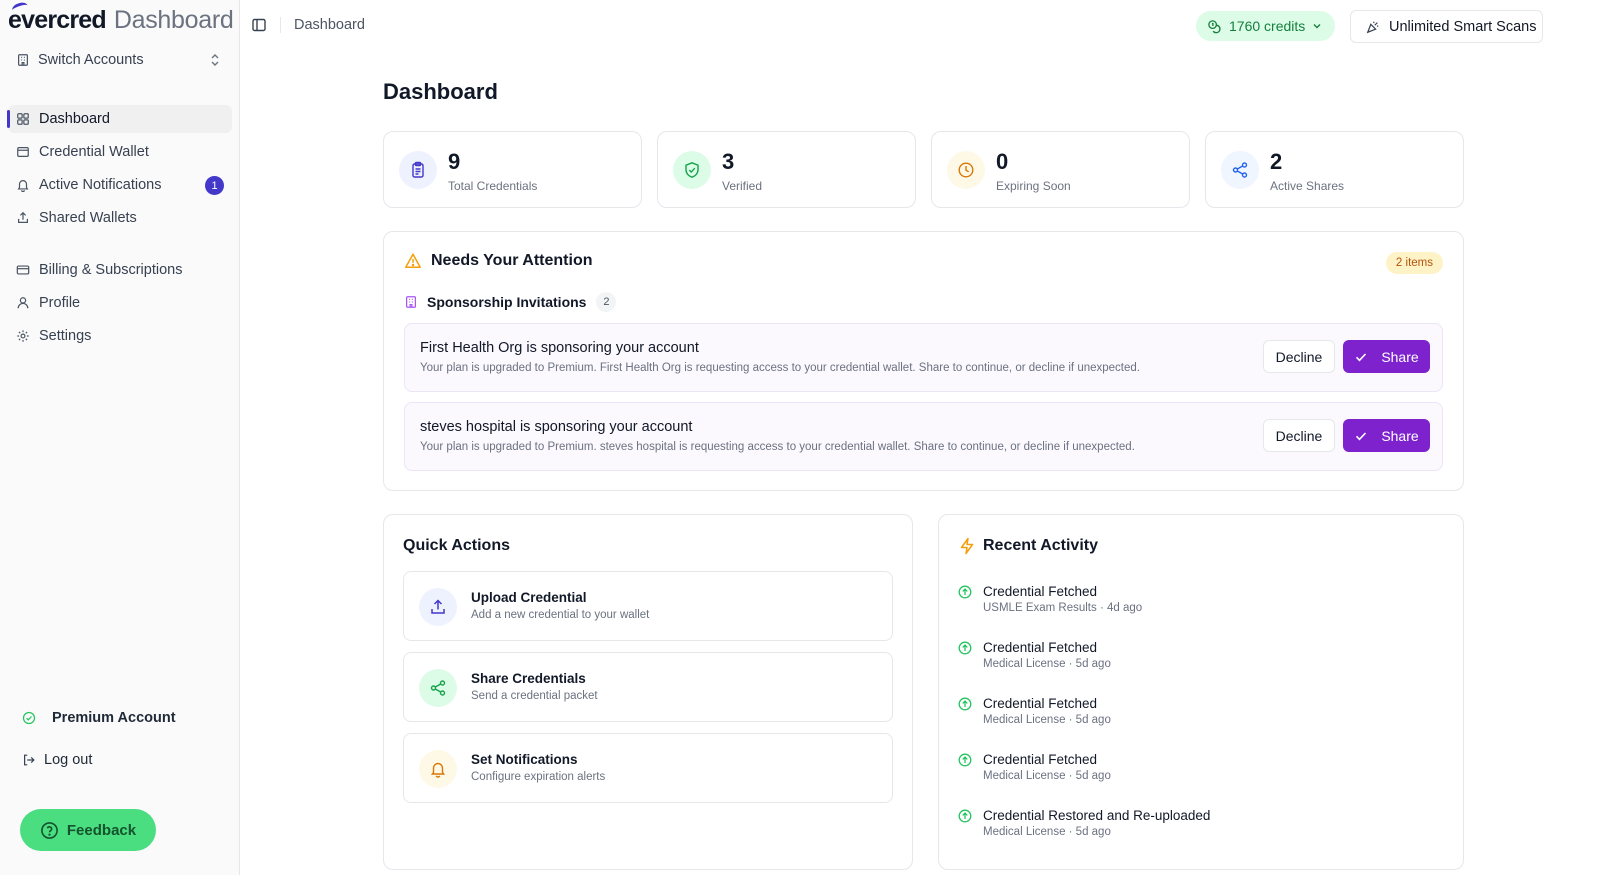  I want to click on app-logo: evercred Dashboard, so click(121, 22).